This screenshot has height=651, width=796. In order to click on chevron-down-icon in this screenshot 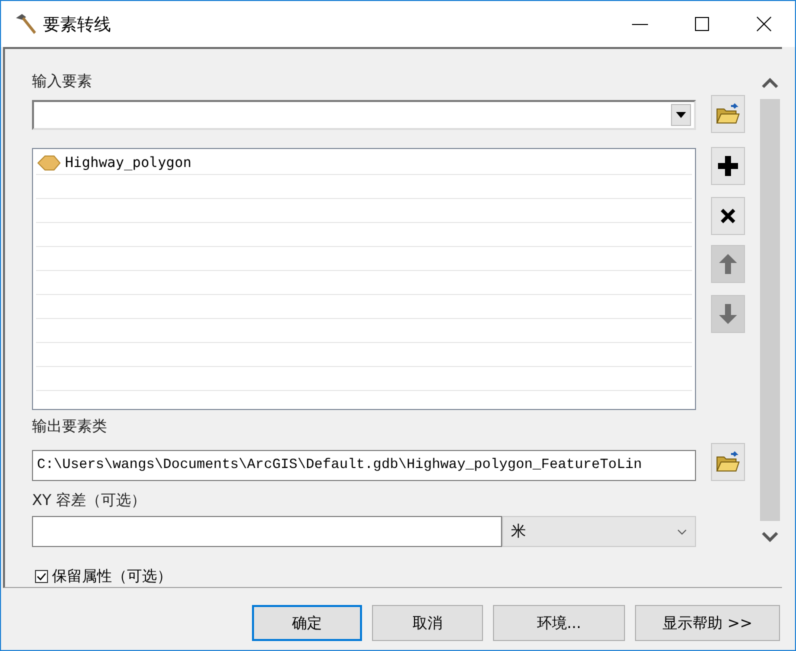, I will do `click(682, 531)`.